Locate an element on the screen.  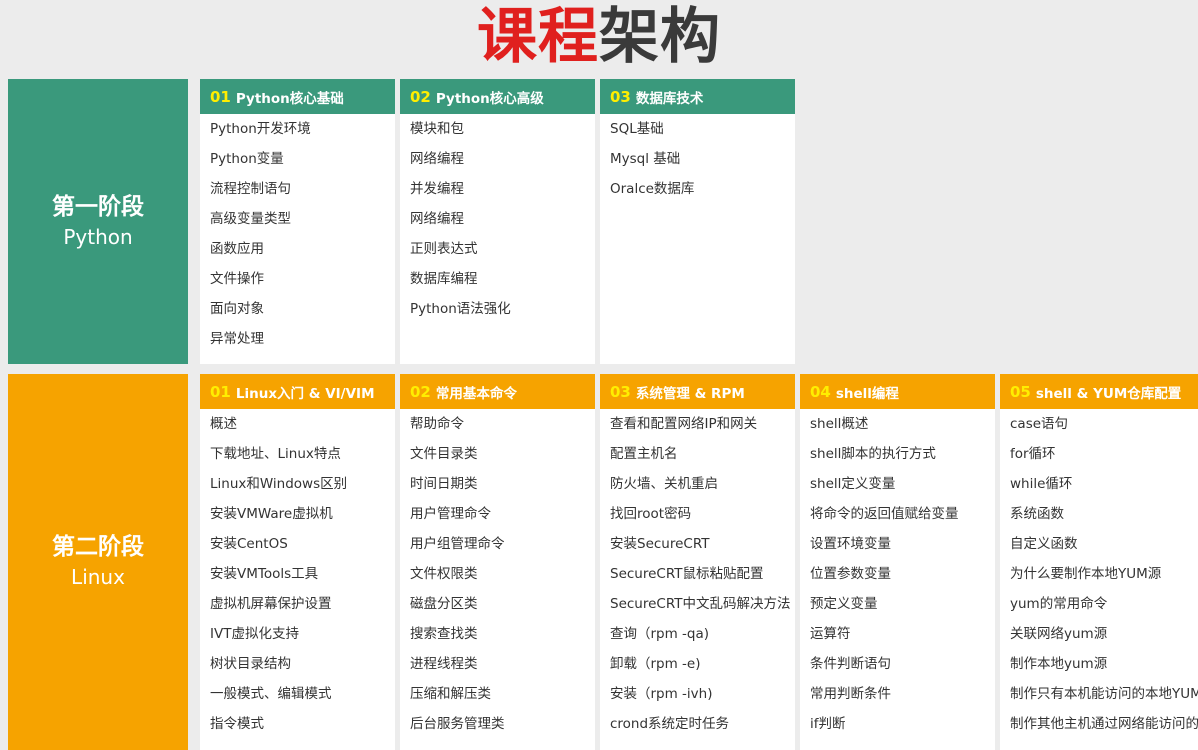
topic-item: 关联网络yum源 is located at coordinates (1059, 634).